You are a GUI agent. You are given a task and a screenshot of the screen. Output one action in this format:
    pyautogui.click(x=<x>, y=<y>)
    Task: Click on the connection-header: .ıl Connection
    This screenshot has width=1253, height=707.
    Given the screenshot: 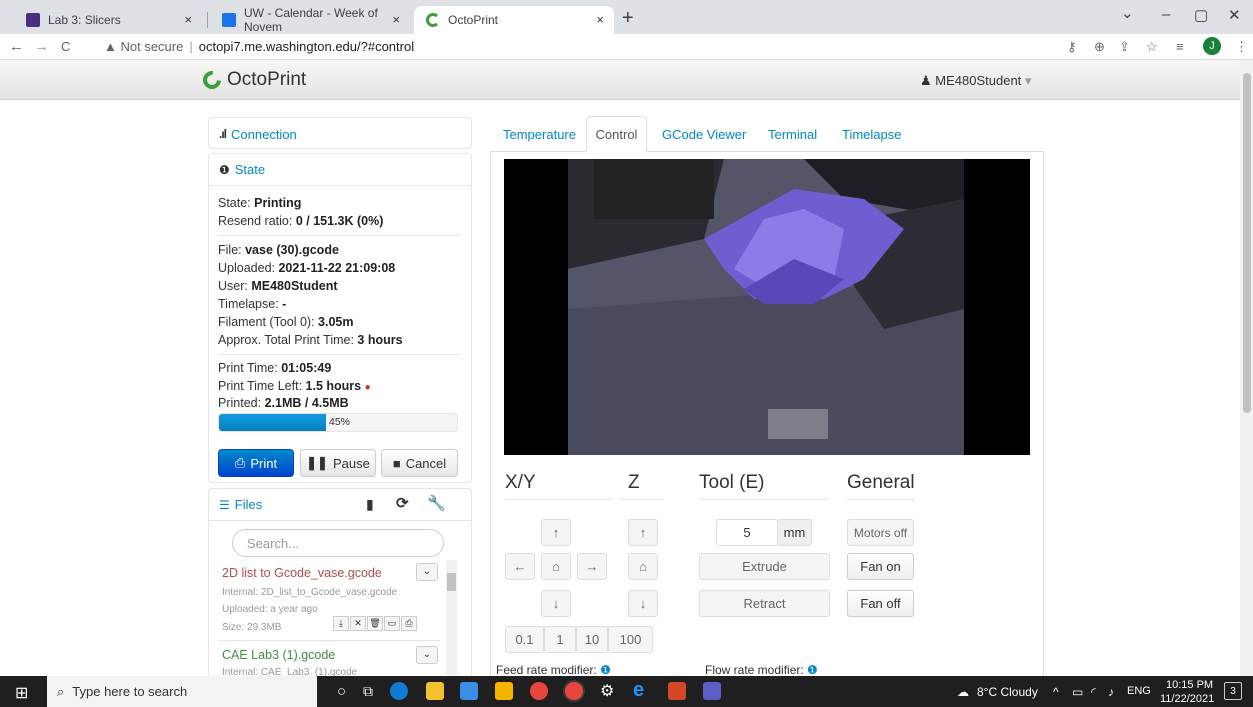 What is the action you would take?
    pyautogui.click(x=340, y=134)
    